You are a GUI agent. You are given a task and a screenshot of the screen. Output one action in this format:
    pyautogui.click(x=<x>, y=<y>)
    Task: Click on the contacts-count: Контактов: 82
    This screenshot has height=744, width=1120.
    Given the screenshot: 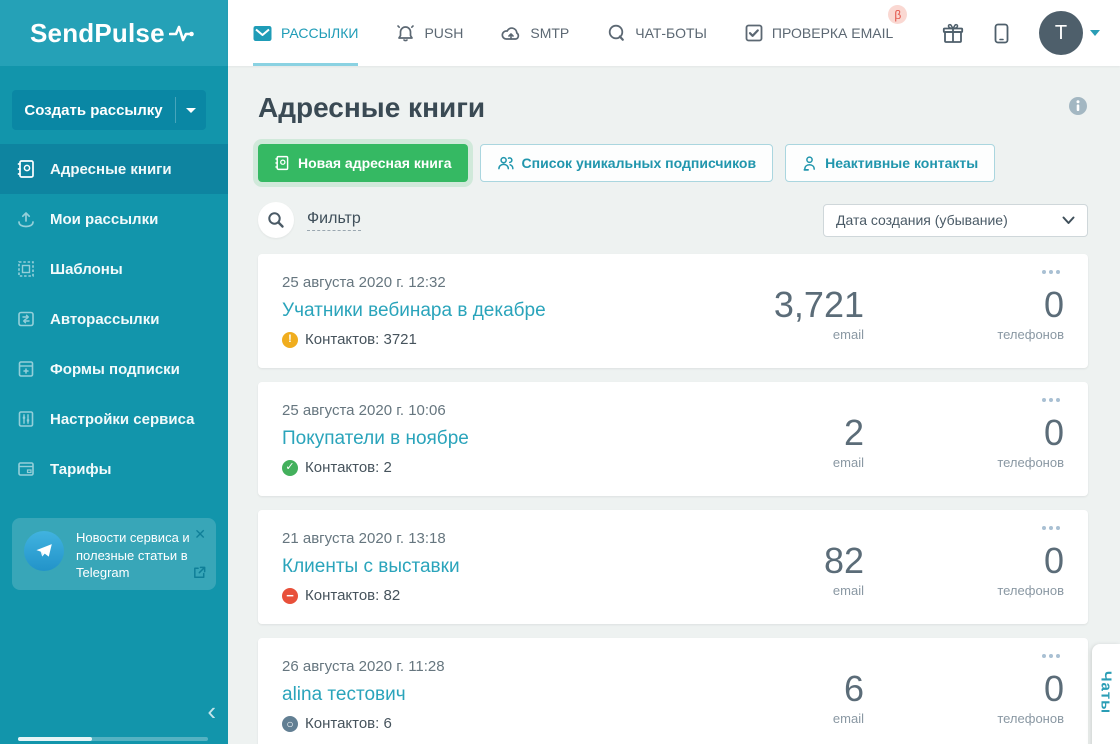 What is the action you would take?
    pyautogui.click(x=353, y=595)
    